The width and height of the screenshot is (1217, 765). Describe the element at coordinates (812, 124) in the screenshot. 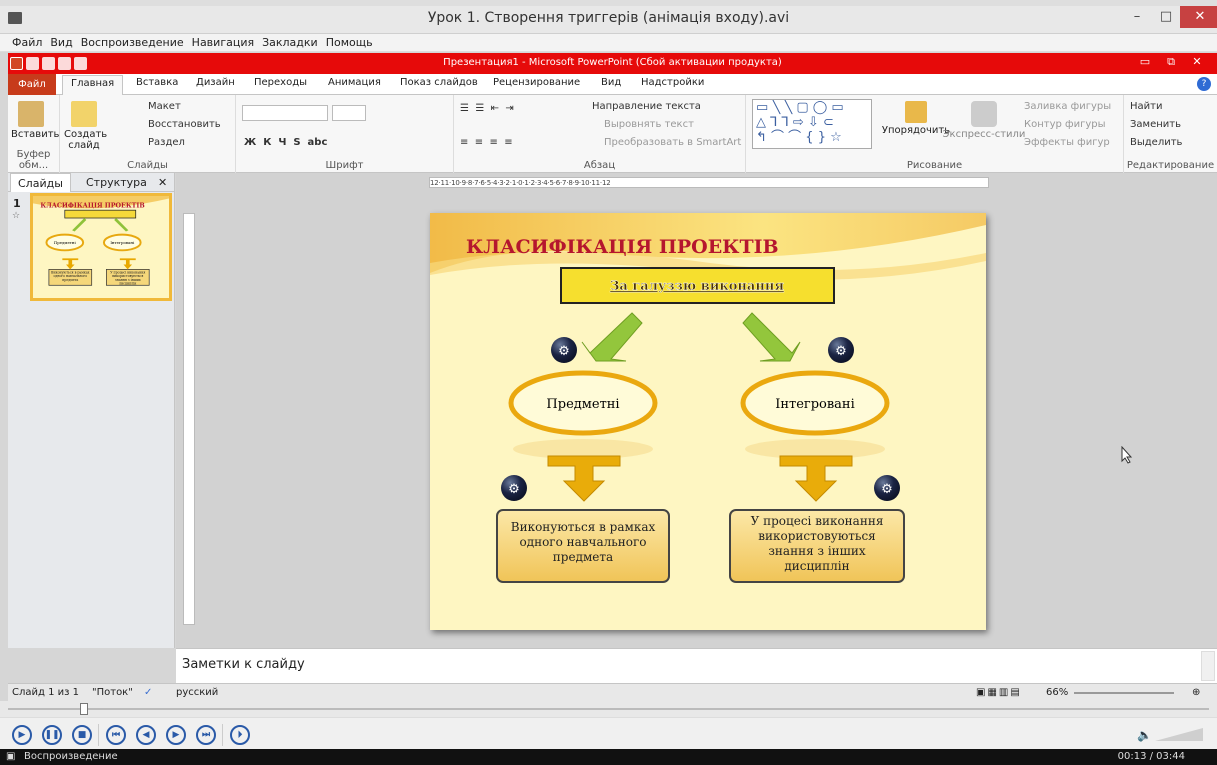

I see `shapes-gallery: ▭ ╲ ╲ ▢ ◯ ▭ △ ⅂ ⅂ ⇨ ⇩ ⊂ ↰ ⌒ ⌒ { } ☆` at that location.